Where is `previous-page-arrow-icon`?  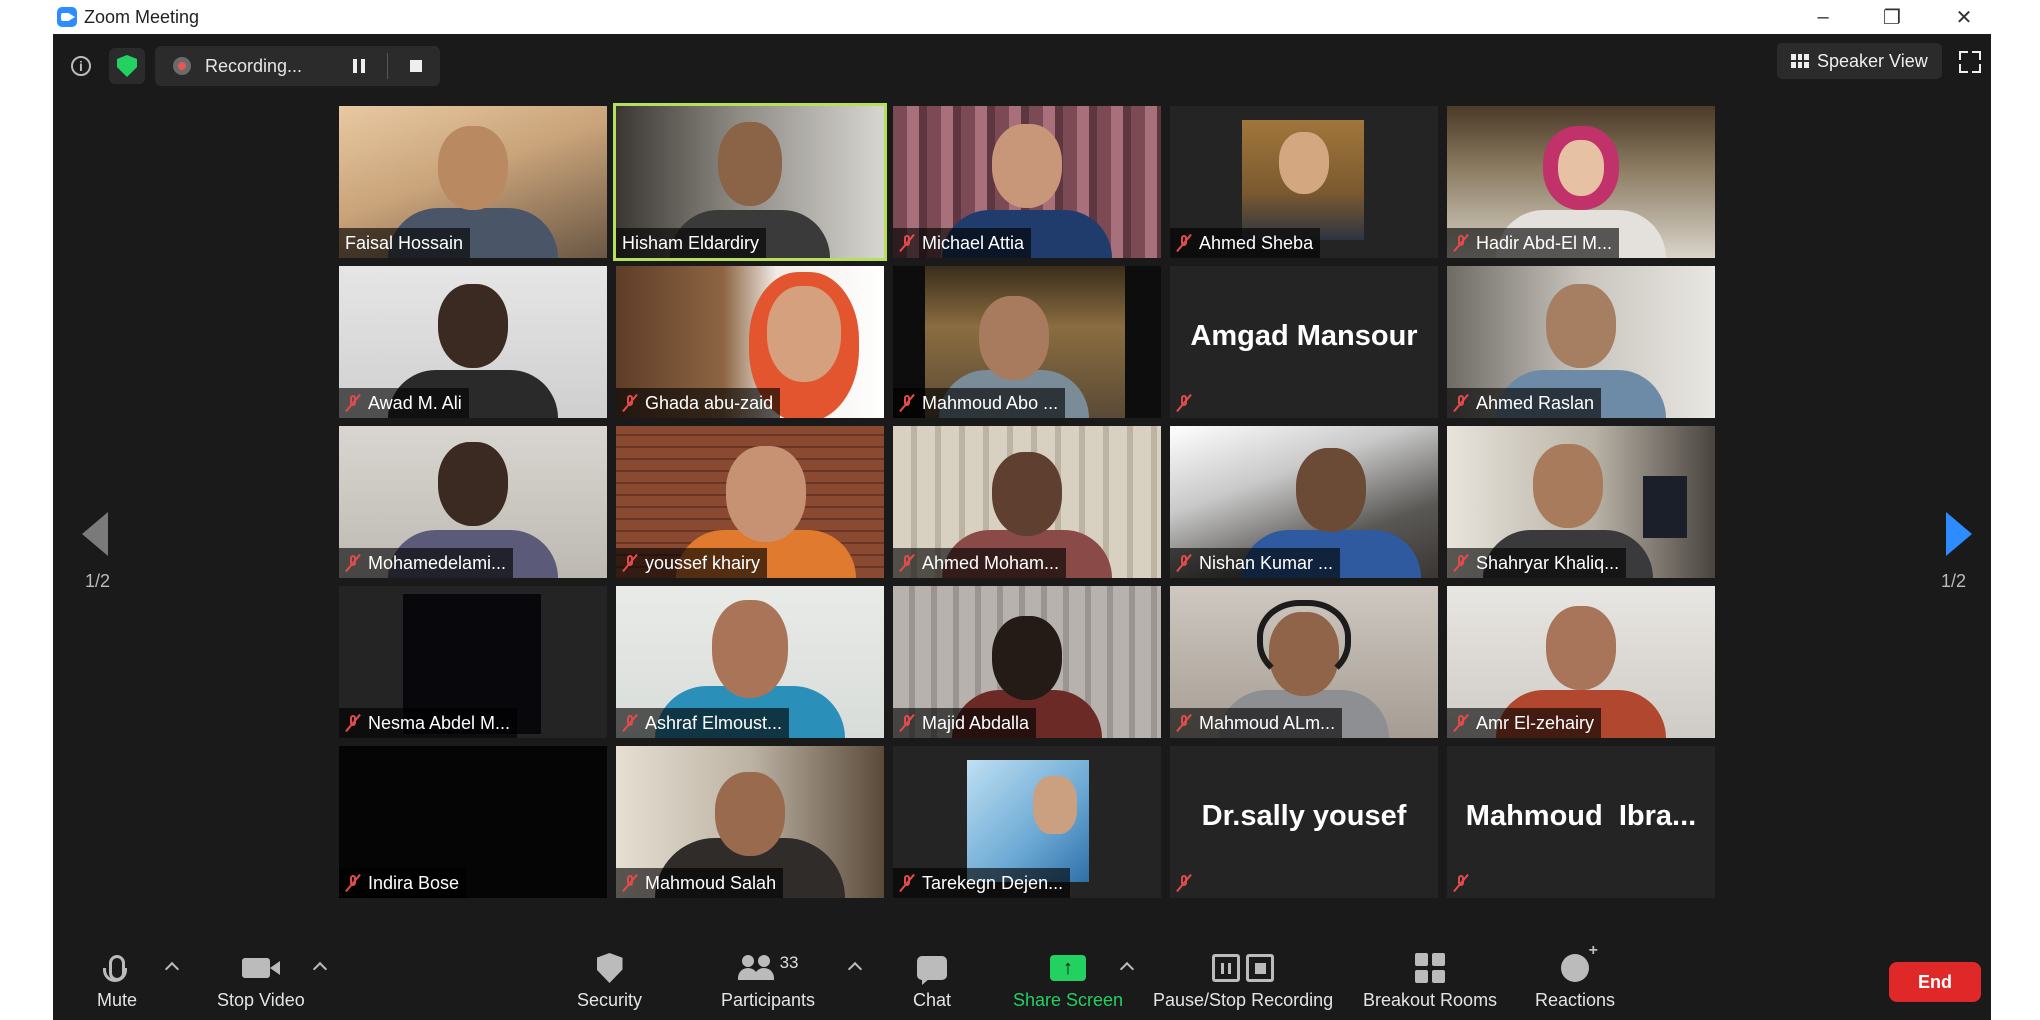 previous-page-arrow-icon is located at coordinates (95, 534).